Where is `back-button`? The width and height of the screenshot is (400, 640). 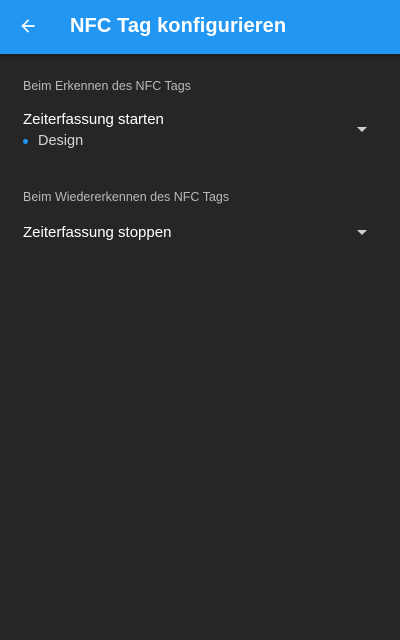 back-button is located at coordinates (28, 26).